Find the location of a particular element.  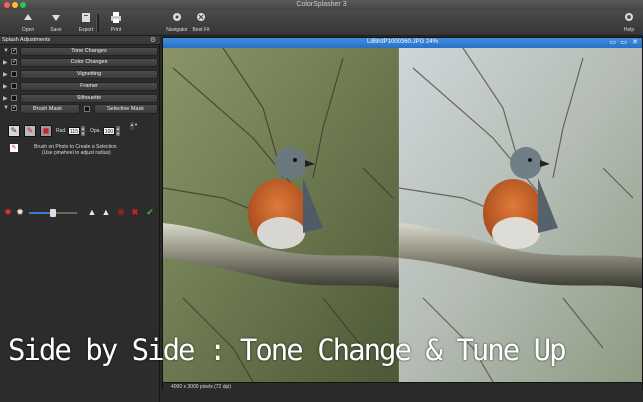

best-fit-label: Best Fit is located at coordinates (201, 30).